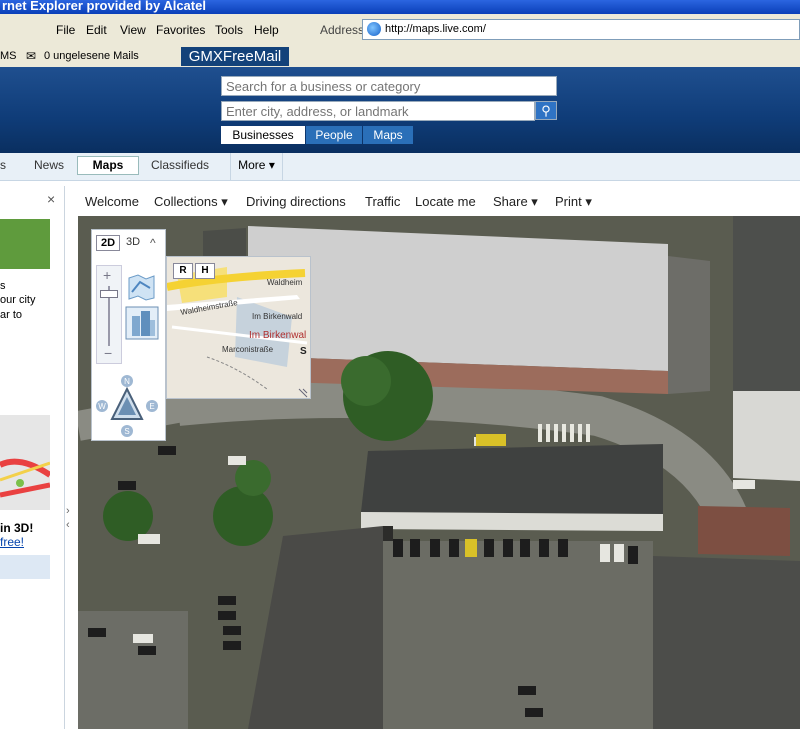  I want to click on mini-map-street-label: Marconistraße, so click(248, 349).